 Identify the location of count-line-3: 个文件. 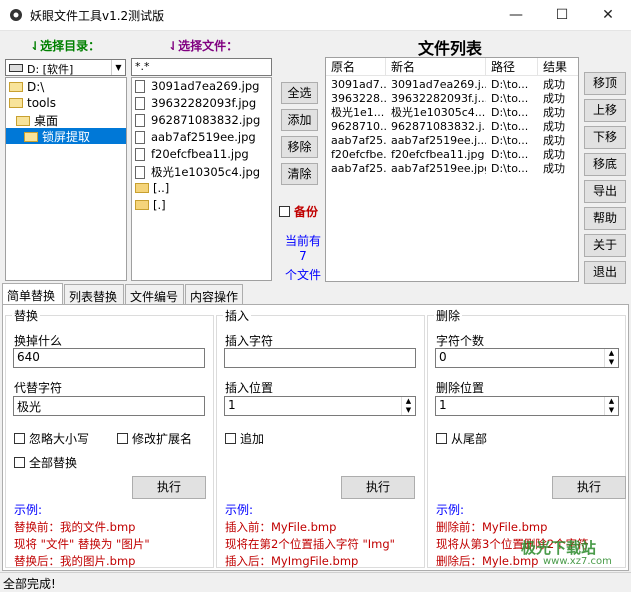
(302, 275).